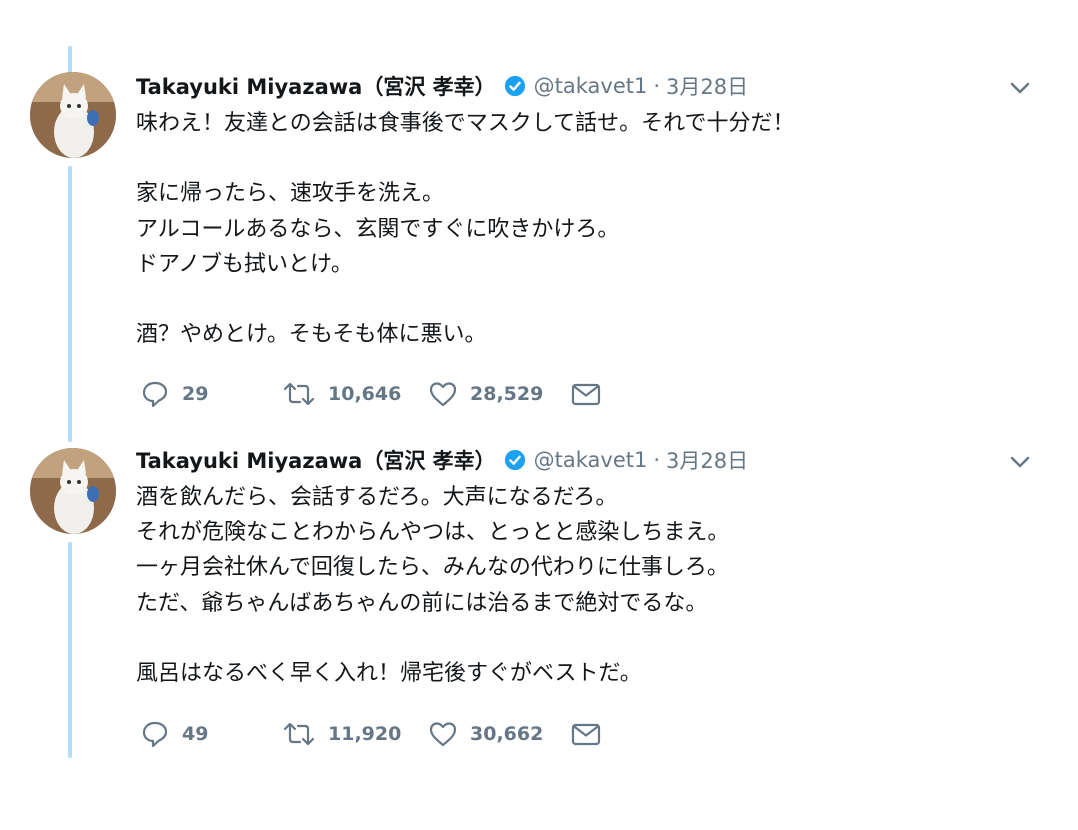  What do you see at coordinates (365, 394) in the screenshot?
I see `retweet-count: 10,646` at bounding box center [365, 394].